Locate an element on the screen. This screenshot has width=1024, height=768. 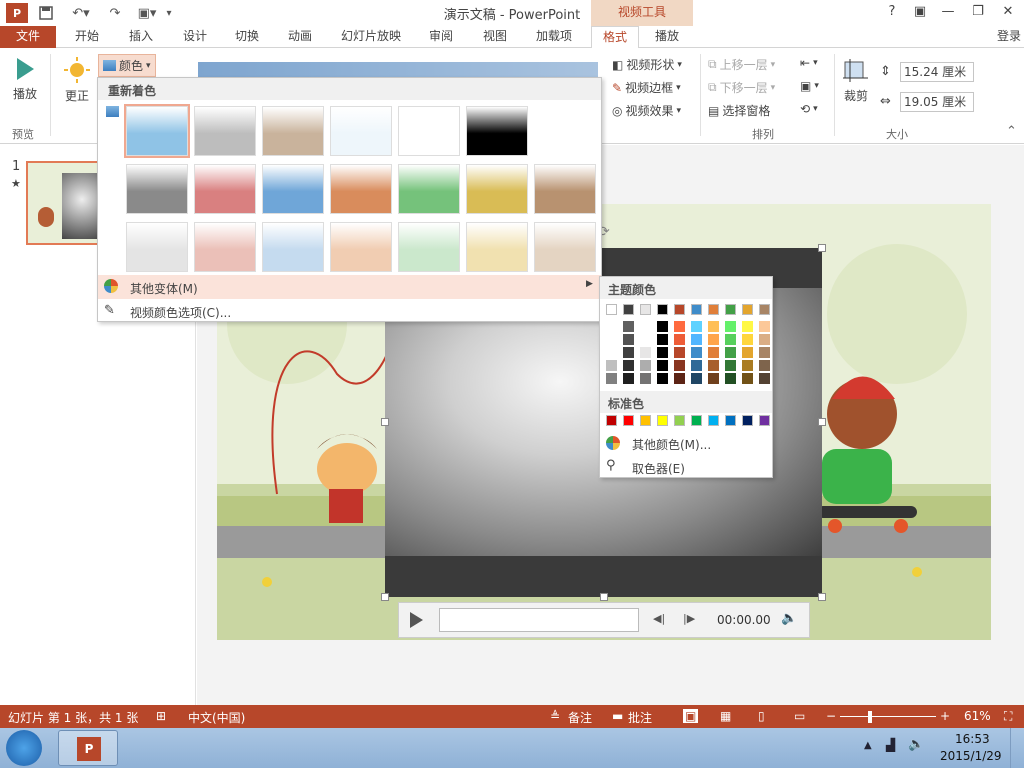
bring-forward-button: ⧉ 上移一层 ▾ is located at coordinates (741, 64).